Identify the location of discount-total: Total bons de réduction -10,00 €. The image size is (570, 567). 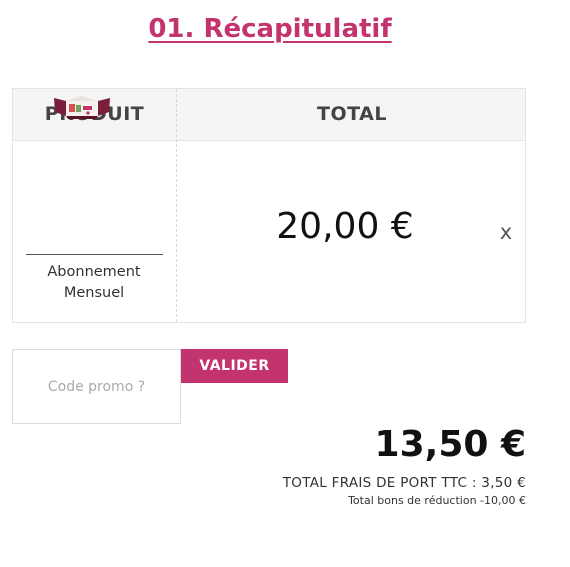
(437, 500).